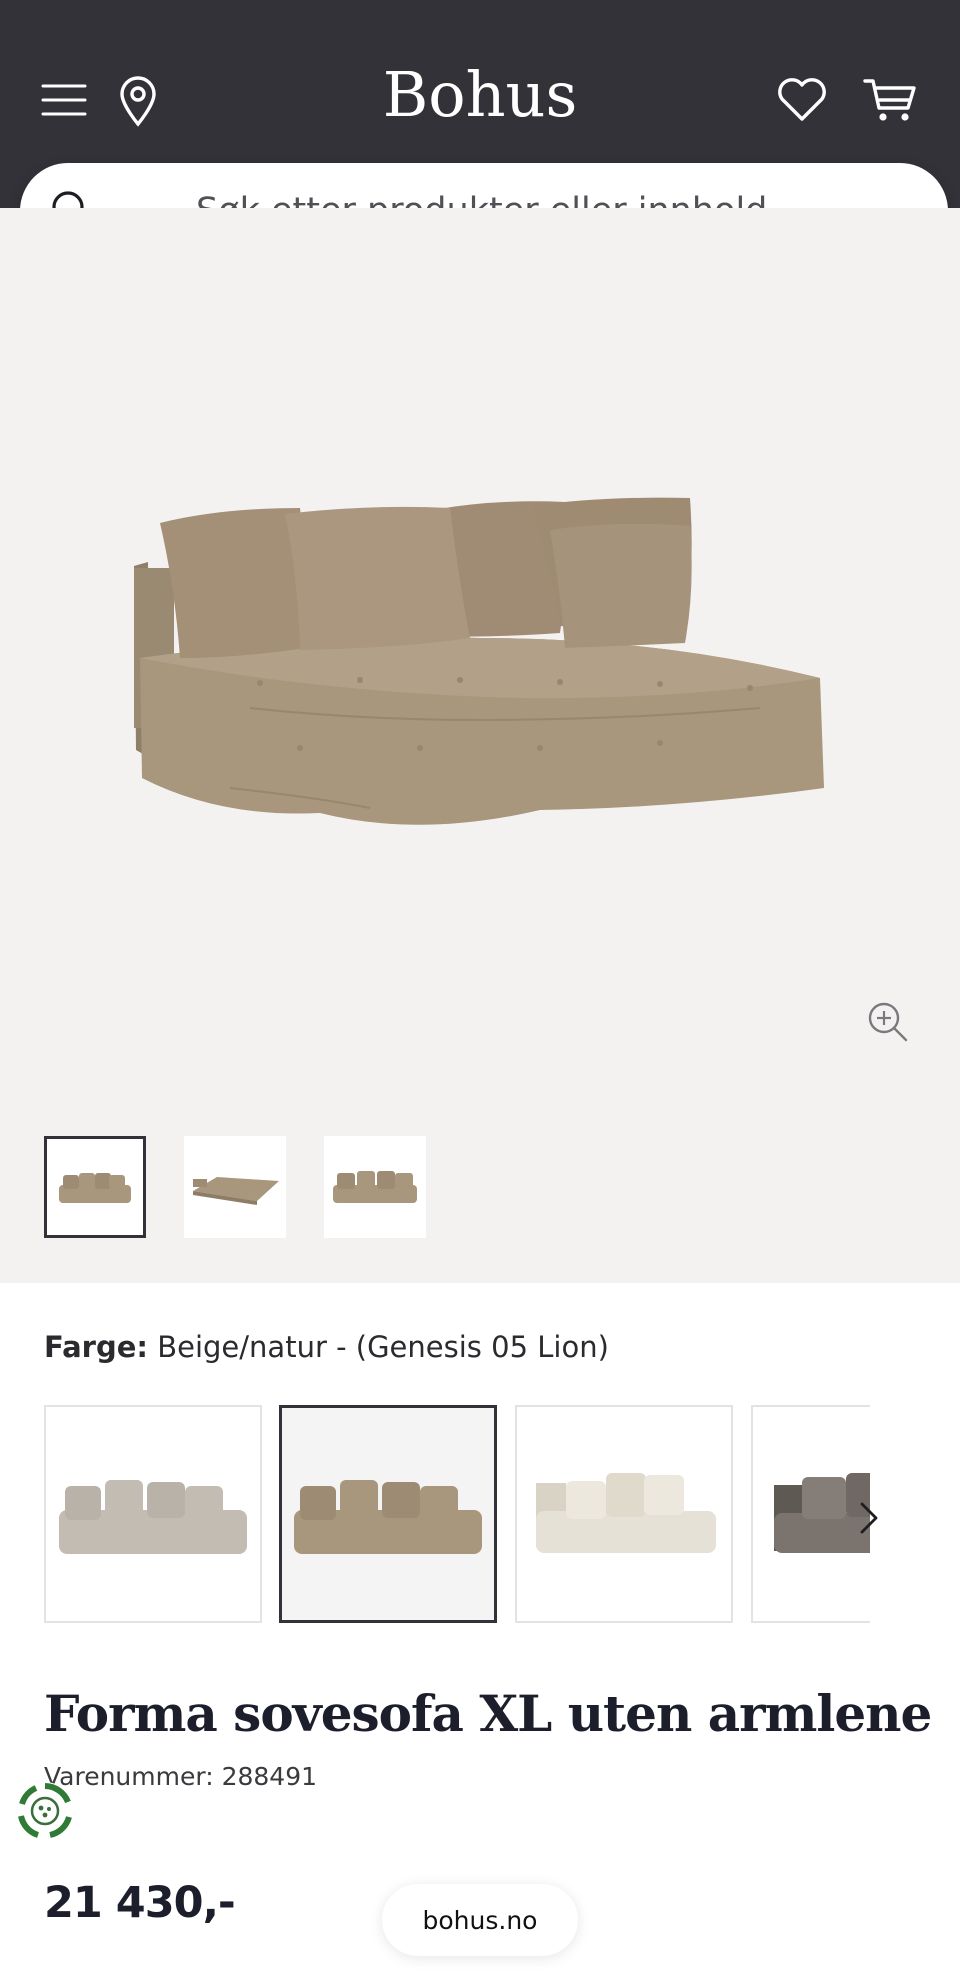 Image resolution: width=960 pixels, height=1985 pixels. Describe the element at coordinates (480, 653) in the screenshot. I see `product-main-image` at that location.